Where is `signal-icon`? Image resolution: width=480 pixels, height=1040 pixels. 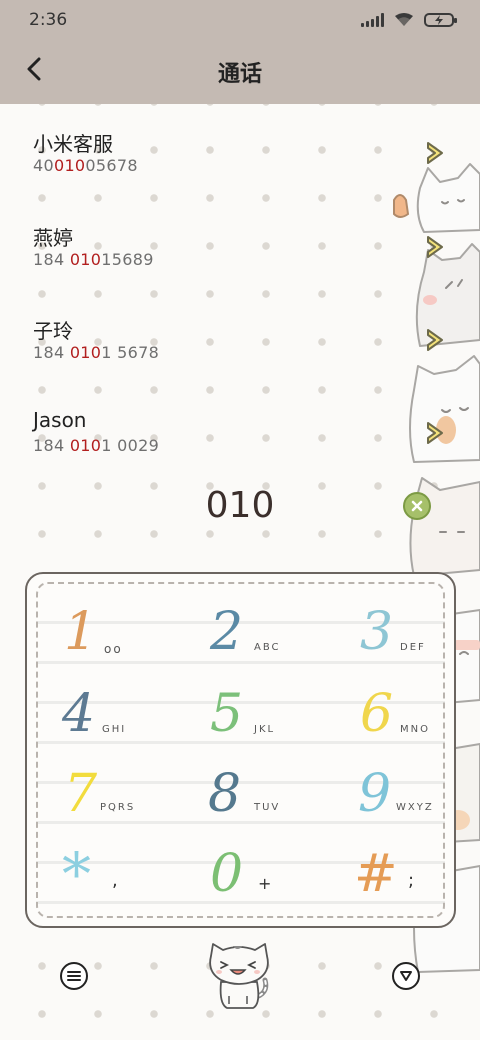
signal-icon is located at coordinates (372, 20).